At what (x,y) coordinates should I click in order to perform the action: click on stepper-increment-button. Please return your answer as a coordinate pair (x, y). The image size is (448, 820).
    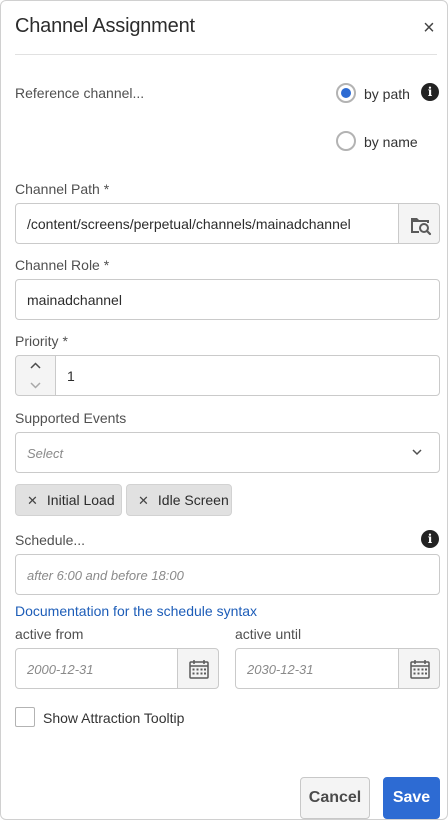
    Looking at the image, I should click on (35, 366).